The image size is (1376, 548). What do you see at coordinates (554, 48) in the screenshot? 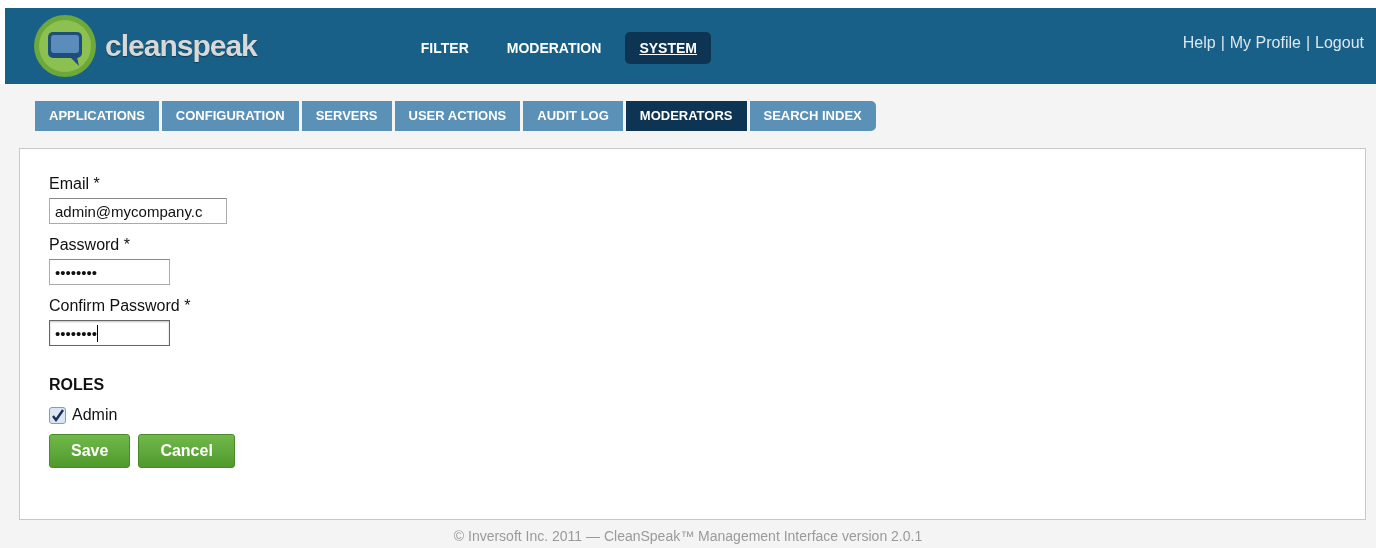
I see `nav-tab: MODERATION` at bounding box center [554, 48].